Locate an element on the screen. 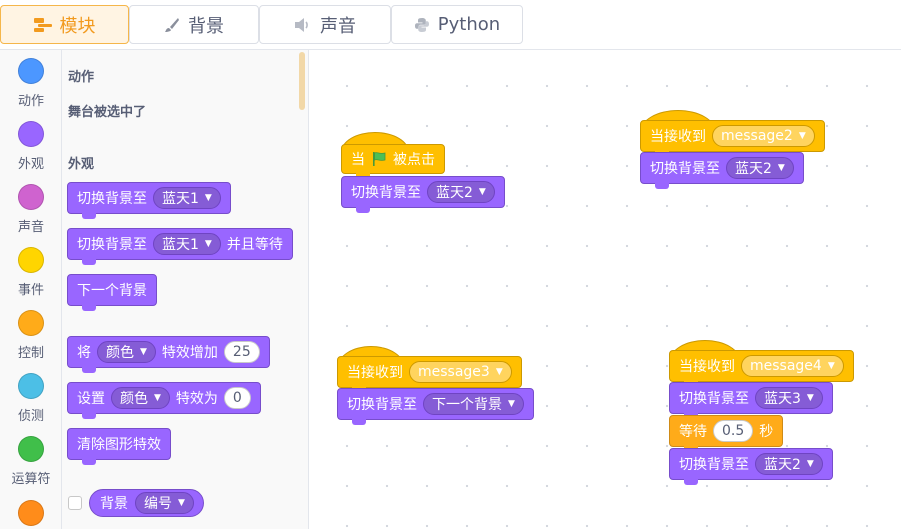 Image resolution: width=901 pixels, height=529 pixels. message-dropdown: message2 ▼ is located at coordinates (763, 136).